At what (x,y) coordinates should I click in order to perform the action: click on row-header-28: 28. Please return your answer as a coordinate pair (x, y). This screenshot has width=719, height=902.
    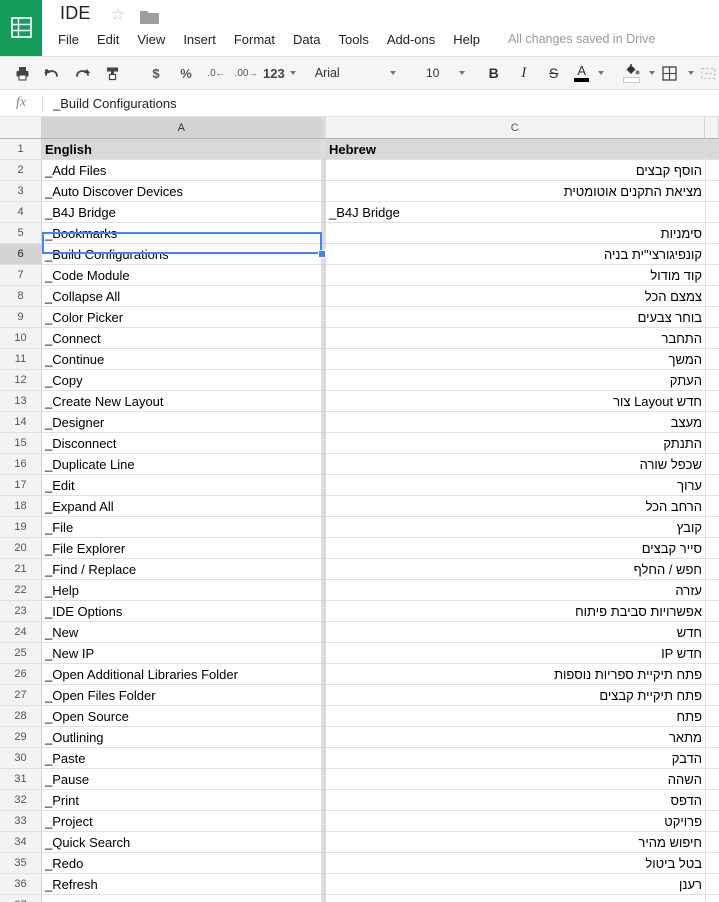
    Looking at the image, I should click on (21, 716).